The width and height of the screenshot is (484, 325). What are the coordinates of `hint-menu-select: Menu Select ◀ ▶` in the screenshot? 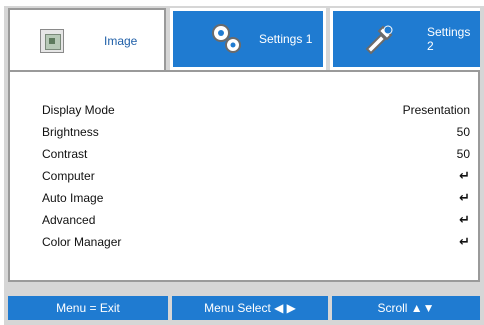 It's located at (250, 308).